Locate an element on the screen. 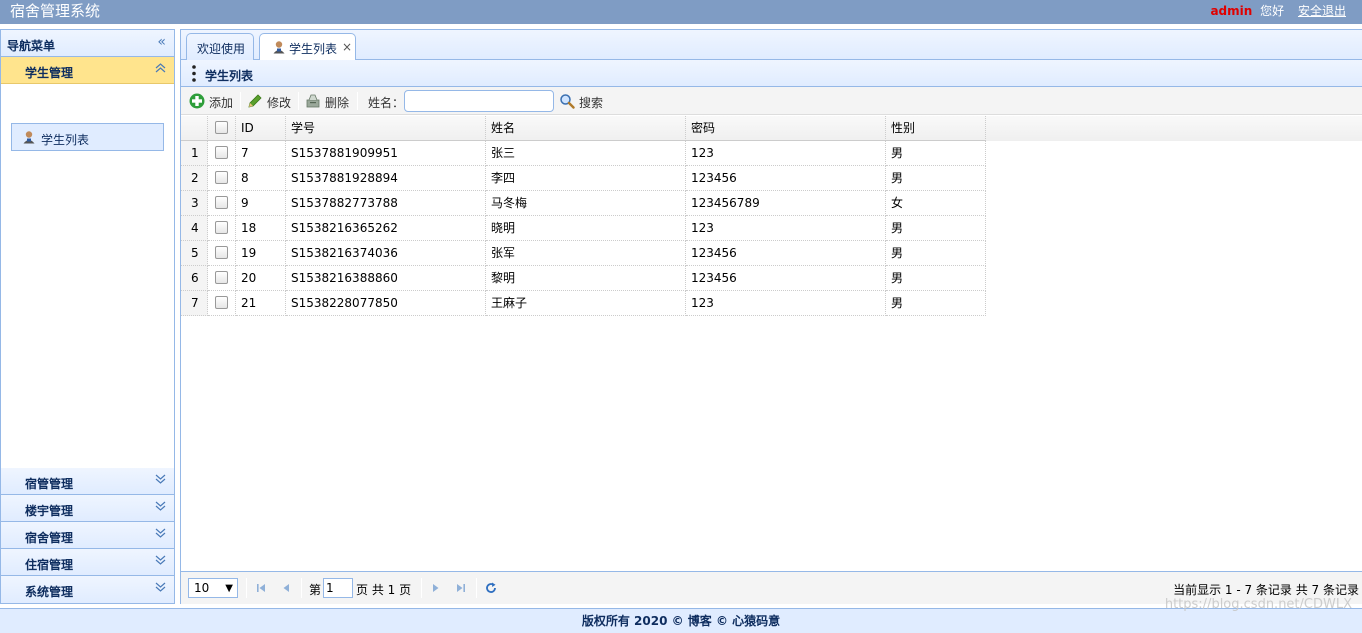  table-row: 1 7 S1537881909951 张三 123 男 is located at coordinates (771, 153).